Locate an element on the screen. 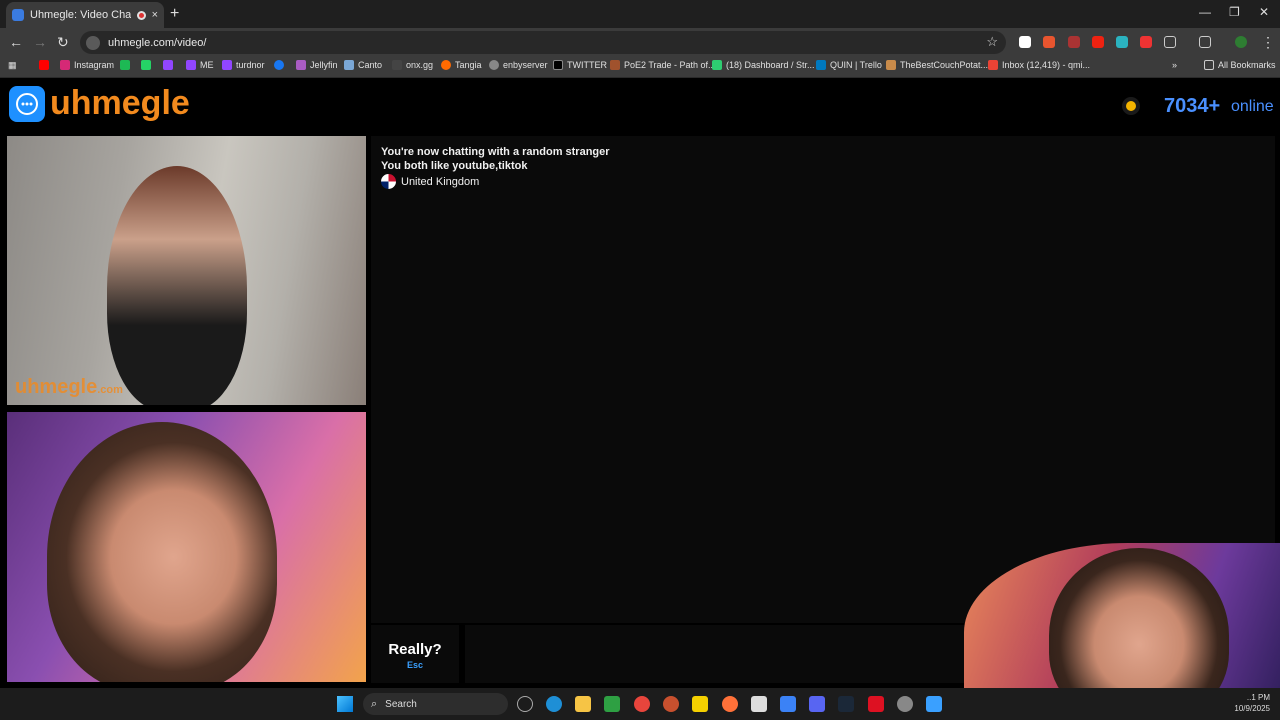 This screenshot has height=720, width=1280. bookmark-label: Jellyfin is located at coordinates (324, 65).